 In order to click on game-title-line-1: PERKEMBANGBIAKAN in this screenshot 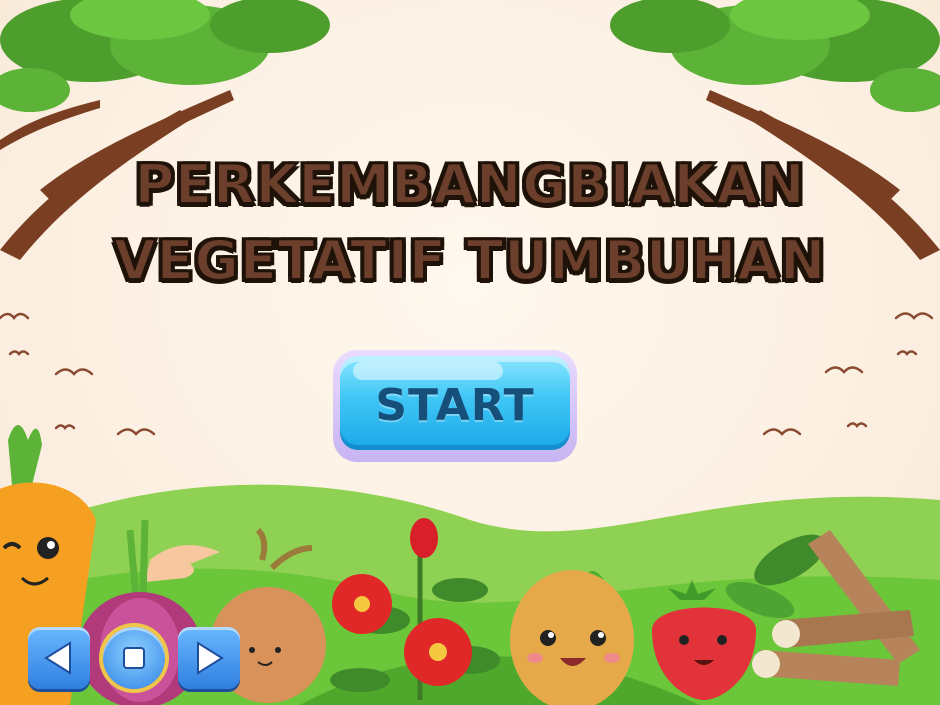, I will do `click(470, 184)`.